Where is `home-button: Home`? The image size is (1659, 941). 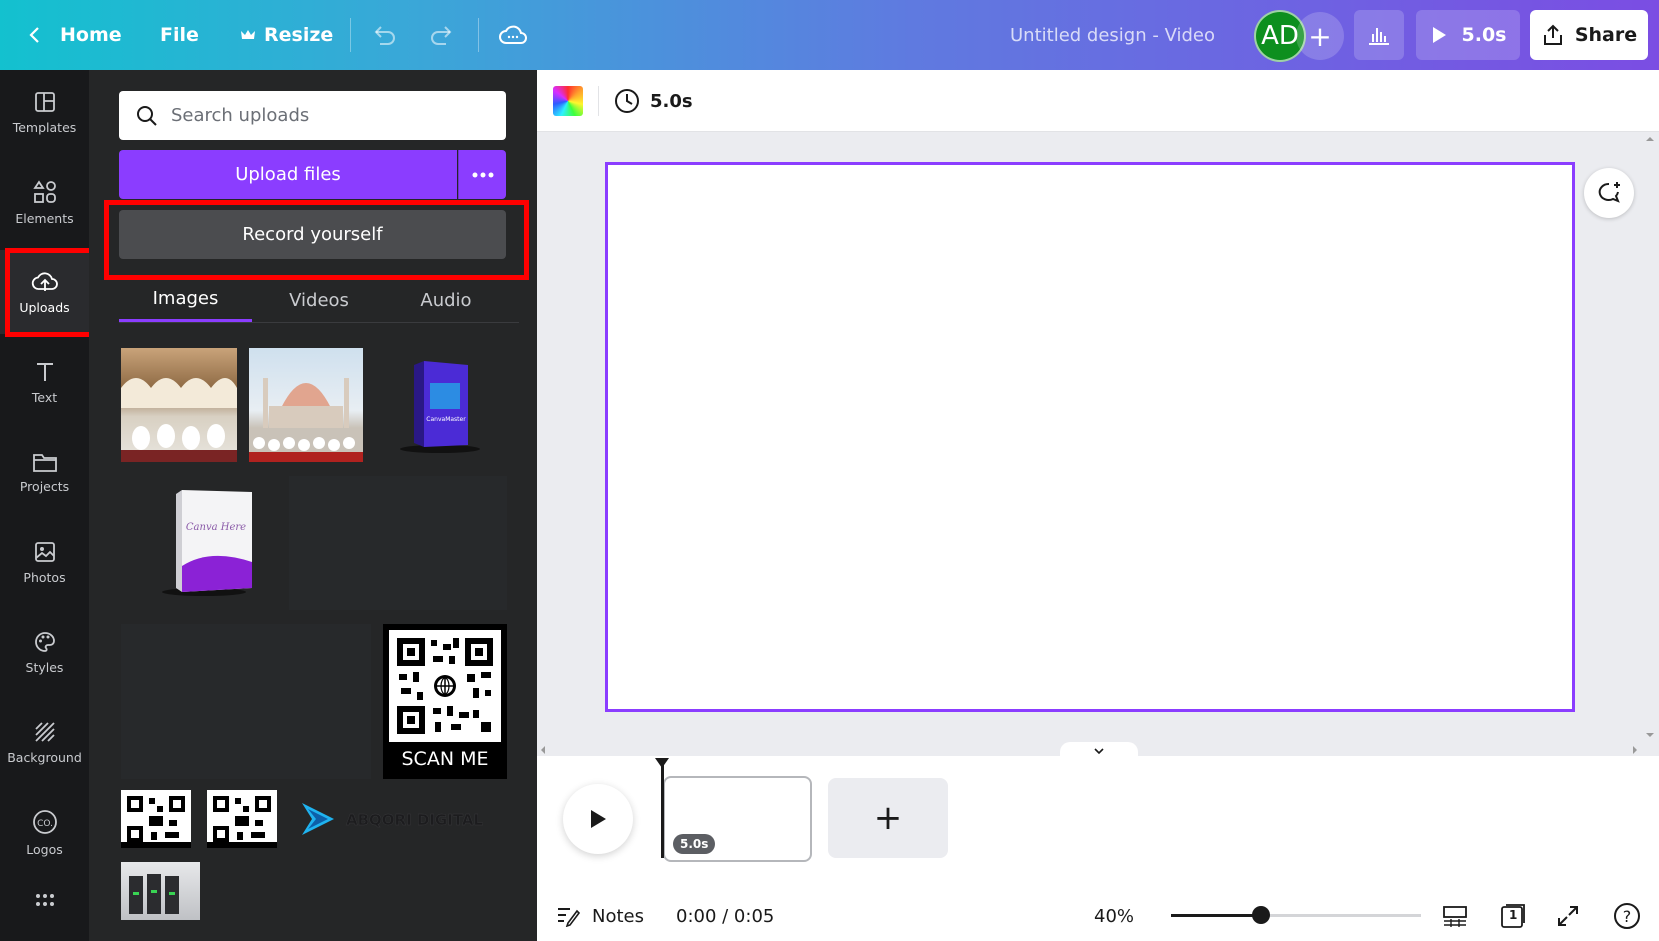 home-button: Home is located at coordinates (74, 35).